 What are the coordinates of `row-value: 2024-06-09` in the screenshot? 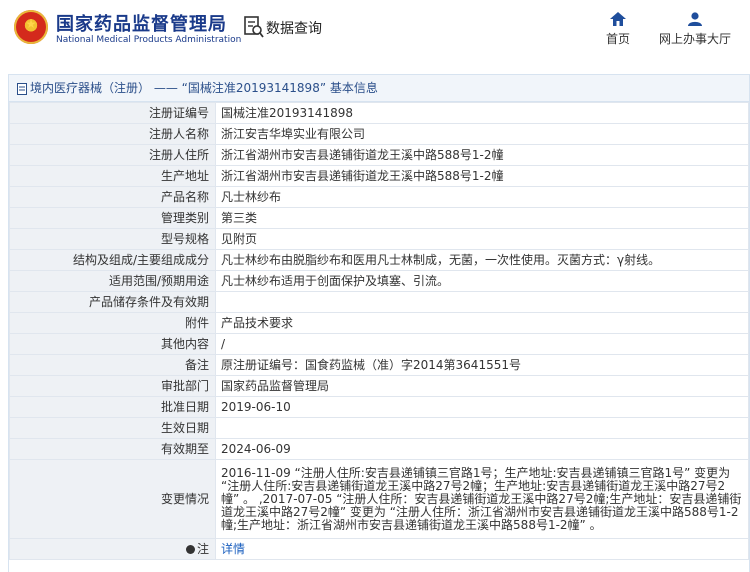 It's located at (482, 449).